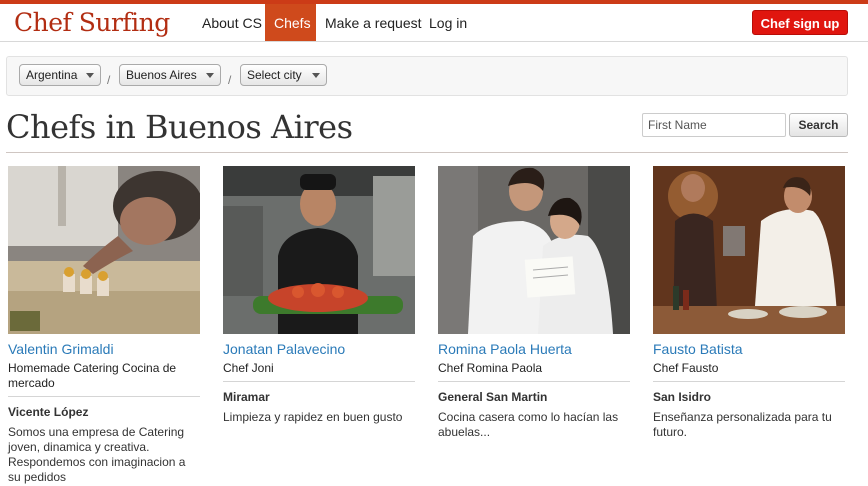 The image size is (868, 486). What do you see at coordinates (161, 75) in the screenshot?
I see `region-select-value: Buenos Aires` at bounding box center [161, 75].